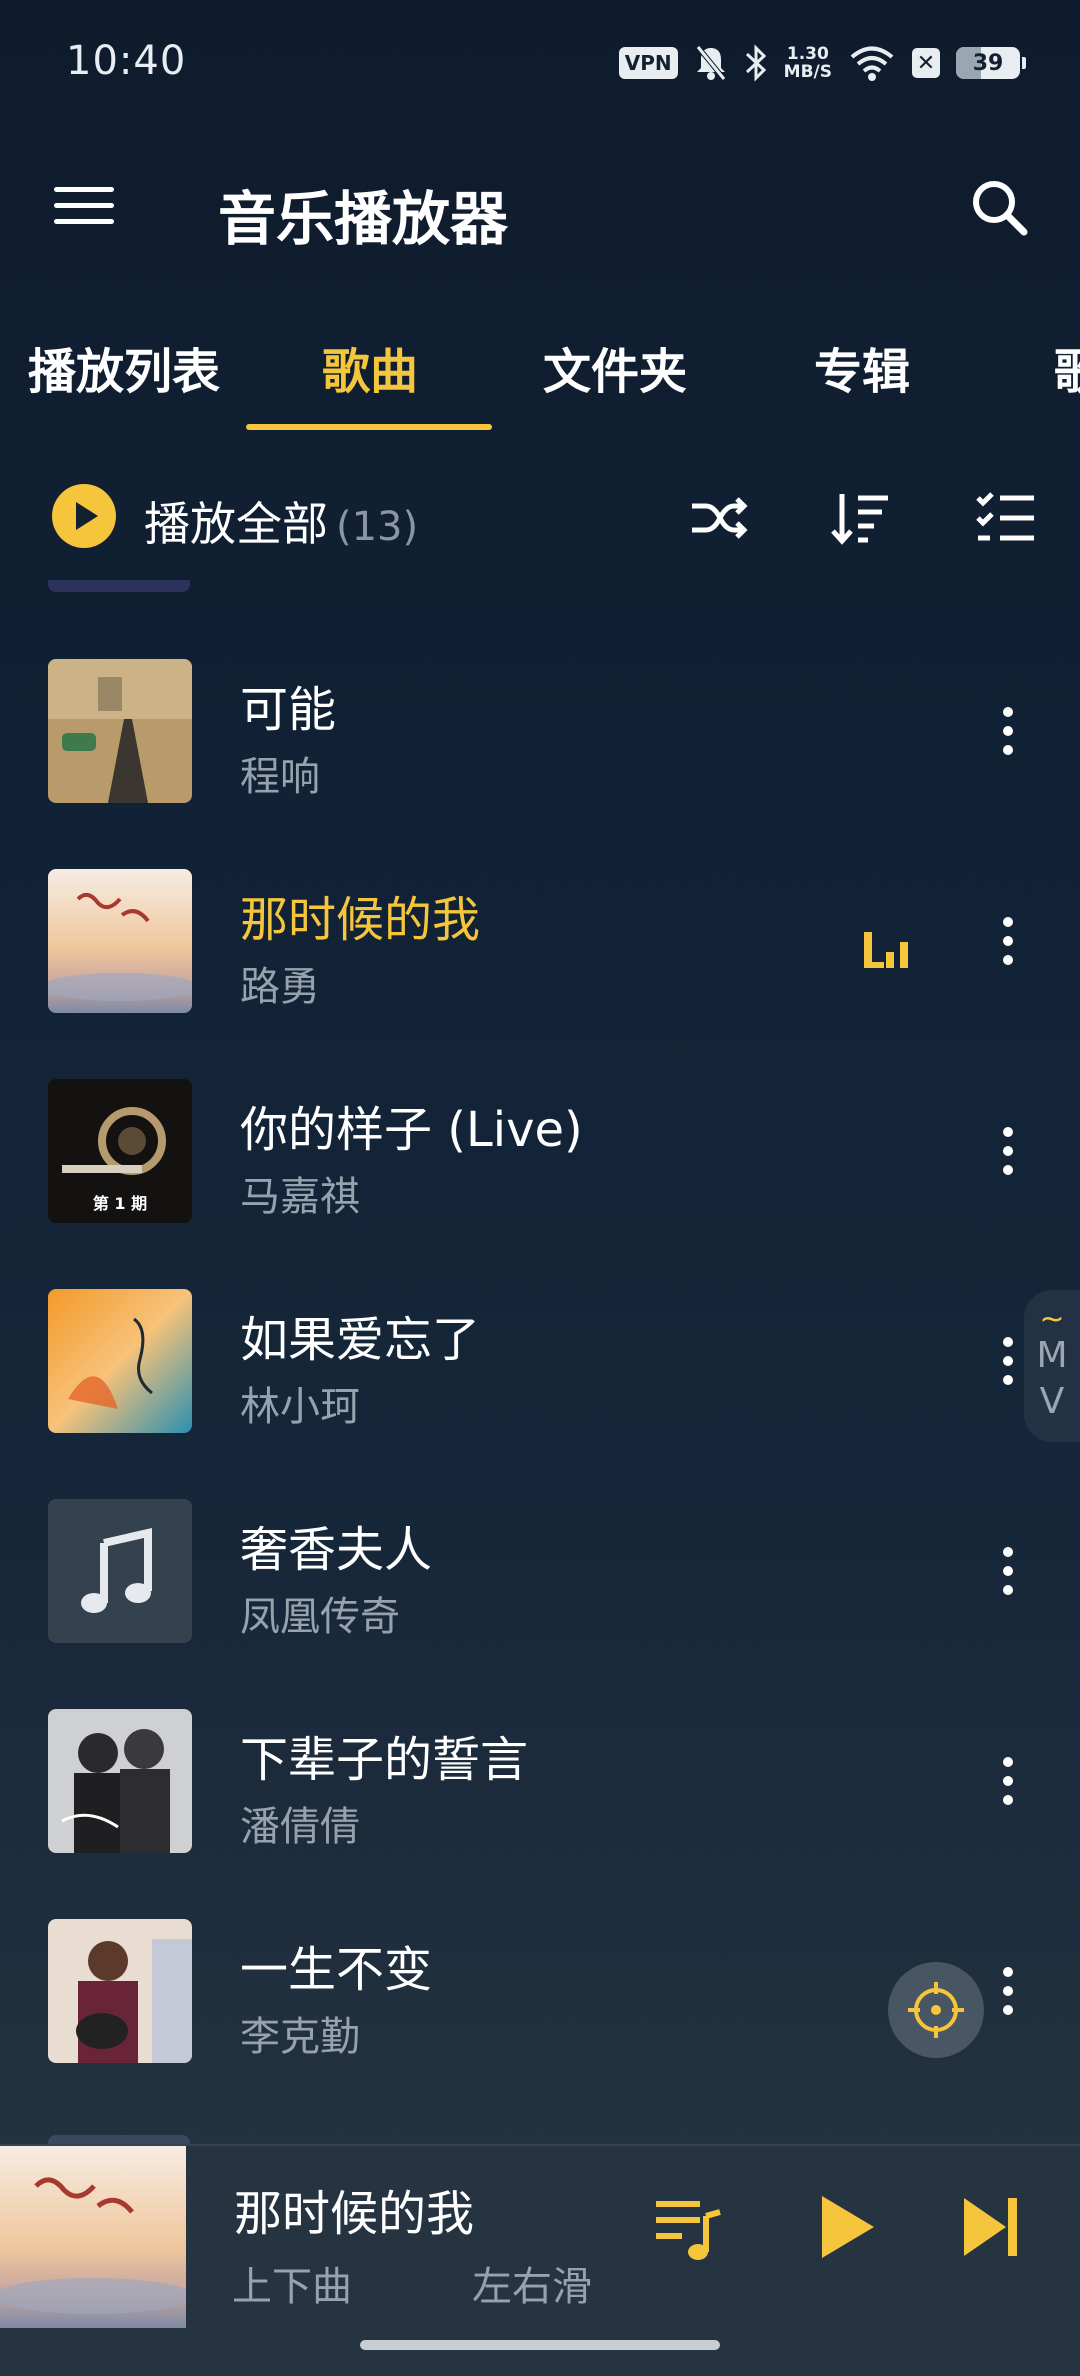  What do you see at coordinates (236, 524) in the screenshot?
I see `play-all-label: 播放全部` at bounding box center [236, 524].